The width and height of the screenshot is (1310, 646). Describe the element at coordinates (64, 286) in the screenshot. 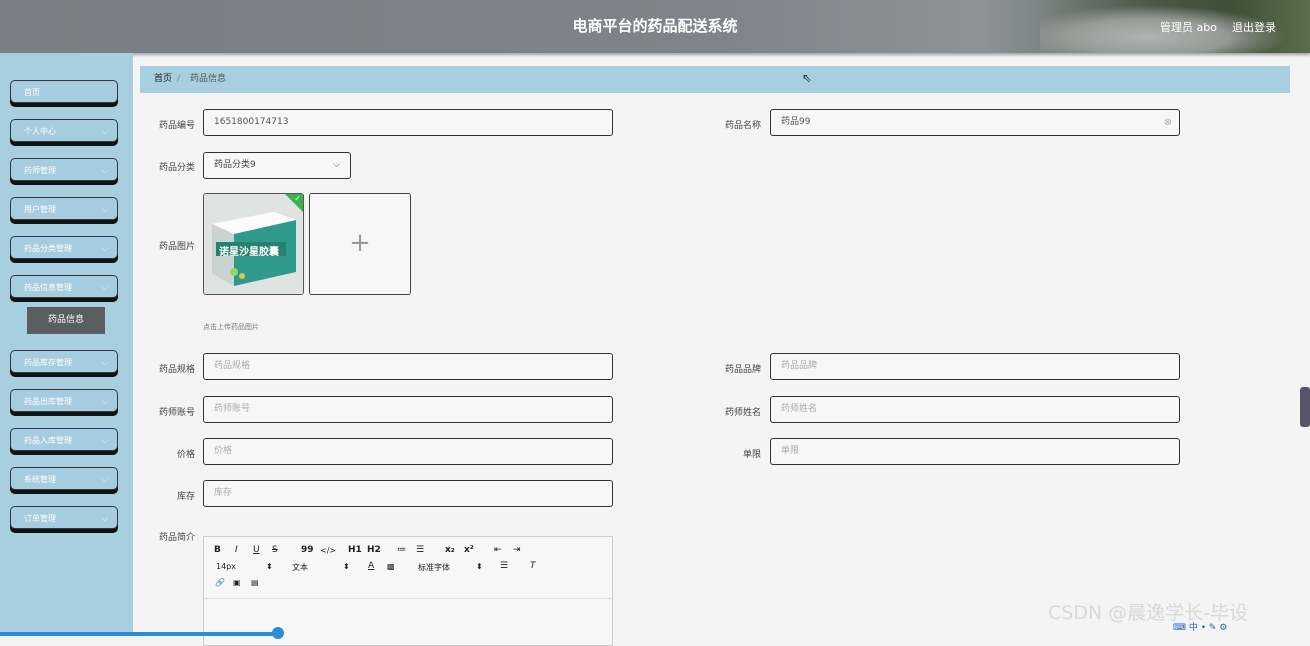

I see `sidebar-item-drug-info: 药品信息管理 ⌵` at that location.